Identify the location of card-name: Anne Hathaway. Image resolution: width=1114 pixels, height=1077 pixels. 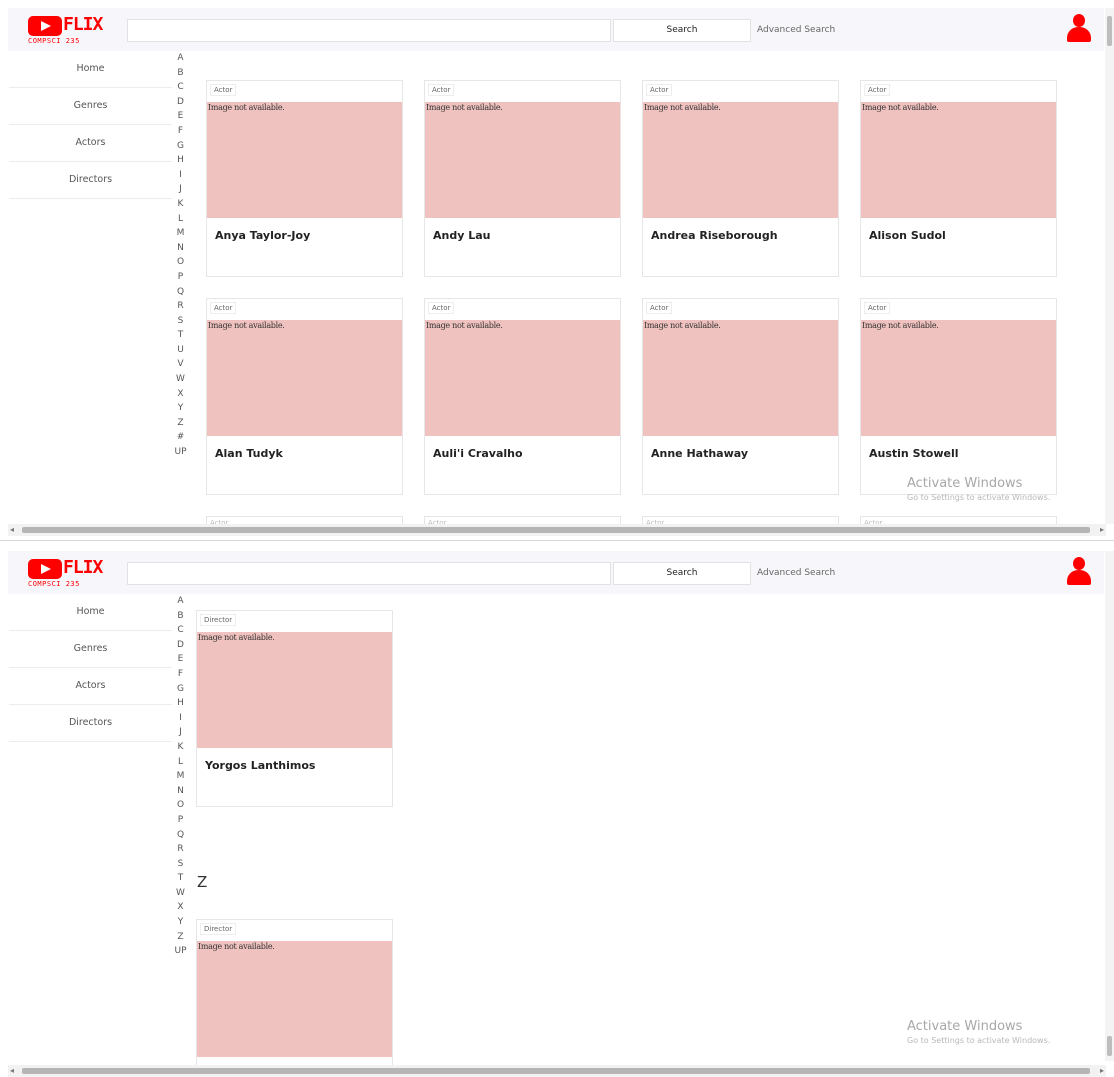
(699, 453).